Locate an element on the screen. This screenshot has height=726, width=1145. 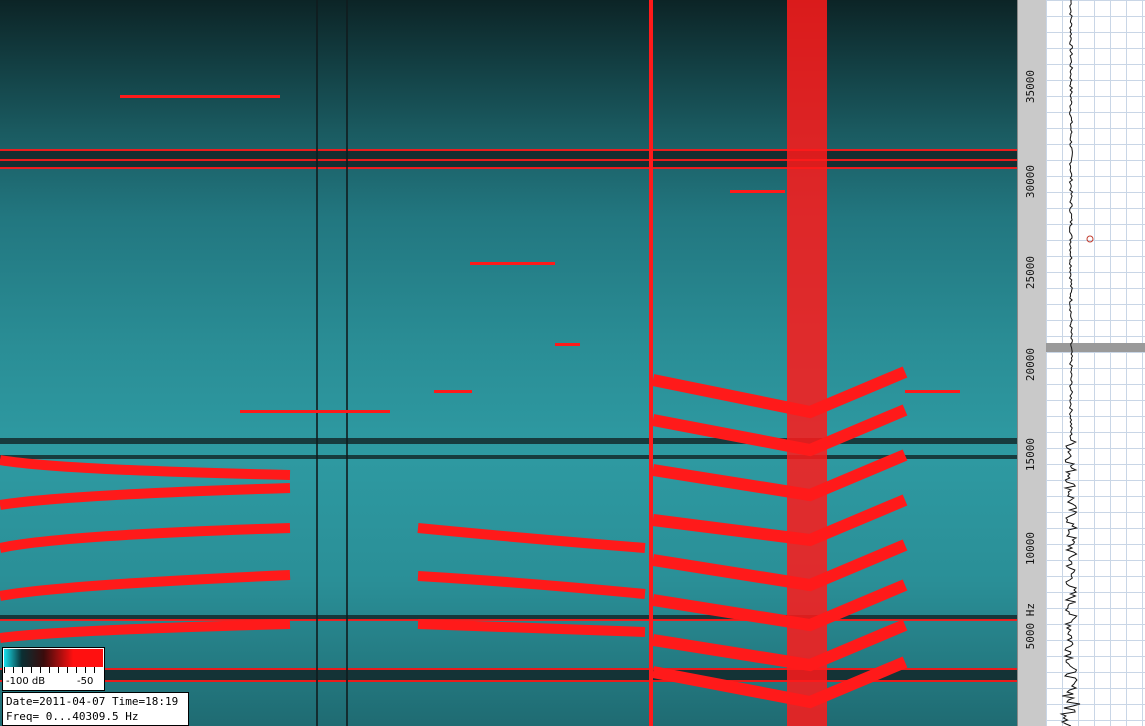
color-scale-max-label: -50 is located at coordinates (85, 681).